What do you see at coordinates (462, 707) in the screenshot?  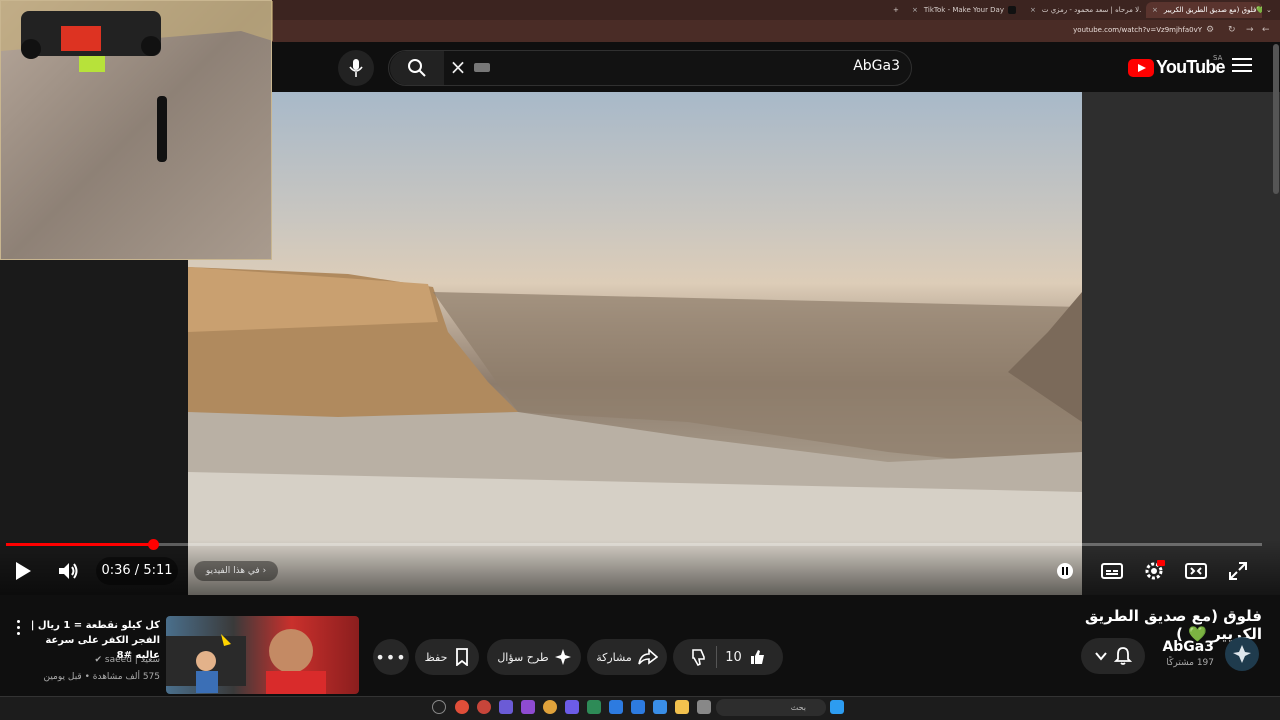 I see `chrome-icon` at bounding box center [462, 707].